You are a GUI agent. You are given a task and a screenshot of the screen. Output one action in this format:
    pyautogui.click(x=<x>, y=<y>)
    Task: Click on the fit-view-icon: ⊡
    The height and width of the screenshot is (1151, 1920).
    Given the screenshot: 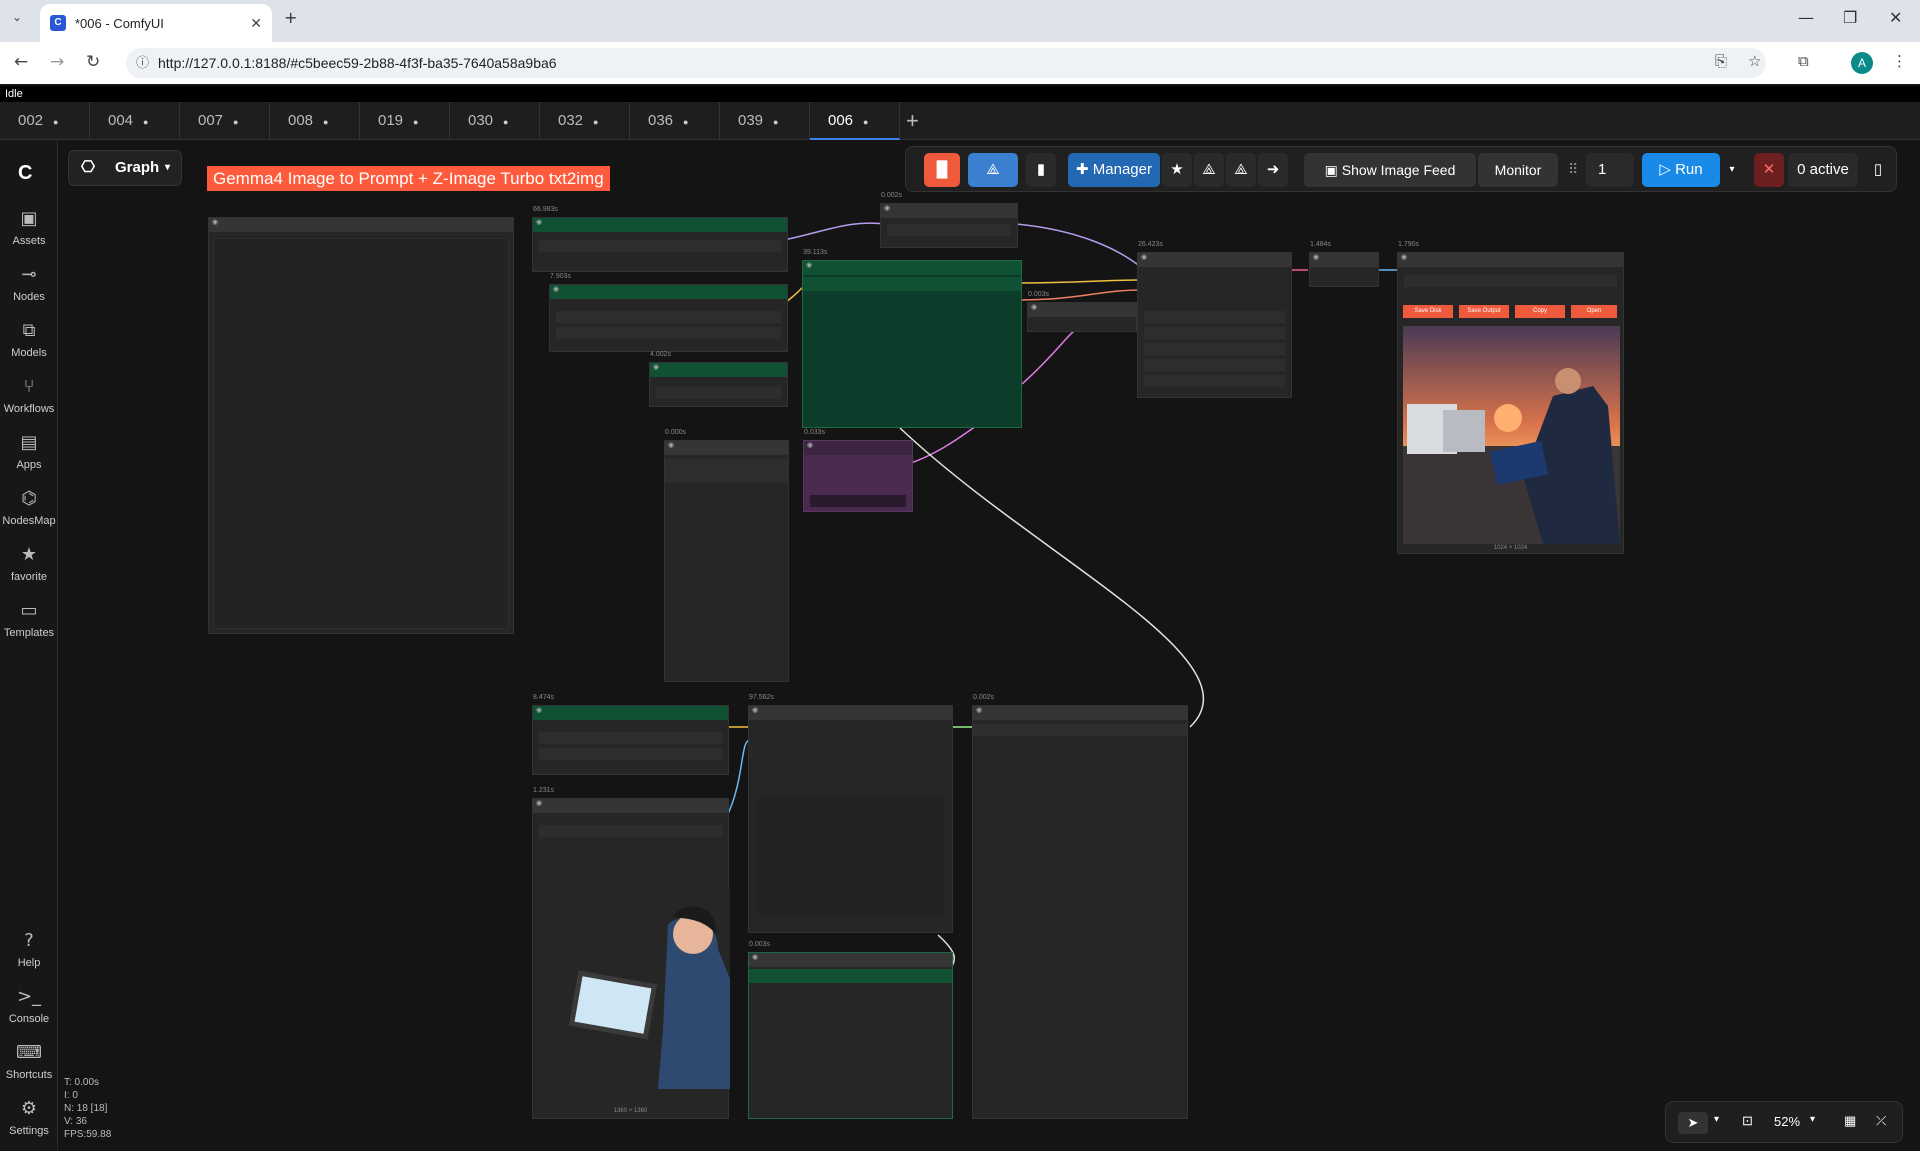 What is the action you would take?
    pyautogui.click(x=1747, y=1121)
    